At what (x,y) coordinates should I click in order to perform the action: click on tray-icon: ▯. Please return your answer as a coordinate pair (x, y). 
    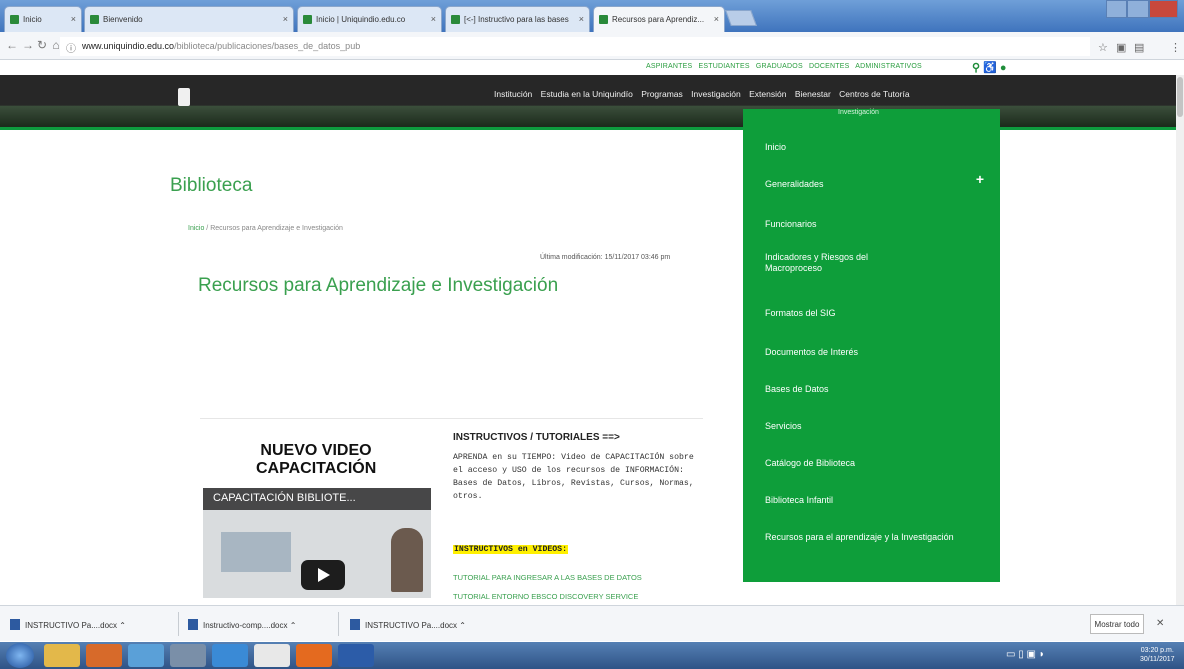
    Looking at the image, I should click on (1021, 654).